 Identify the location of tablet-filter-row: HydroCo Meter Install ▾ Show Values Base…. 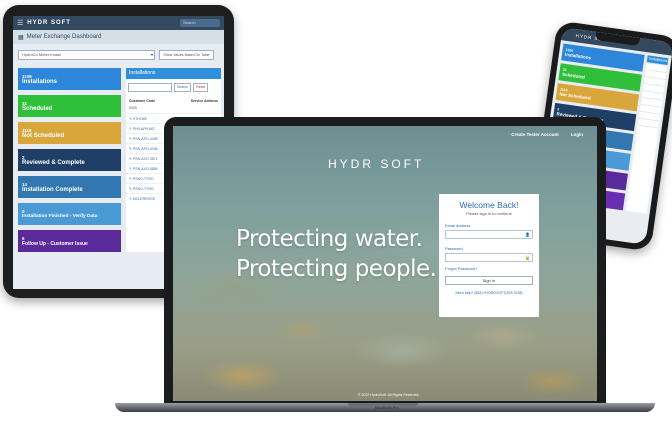
(118, 53).